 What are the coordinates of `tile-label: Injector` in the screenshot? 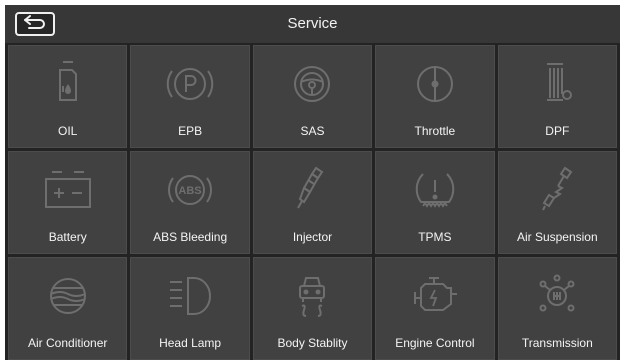 It's located at (312, 237).